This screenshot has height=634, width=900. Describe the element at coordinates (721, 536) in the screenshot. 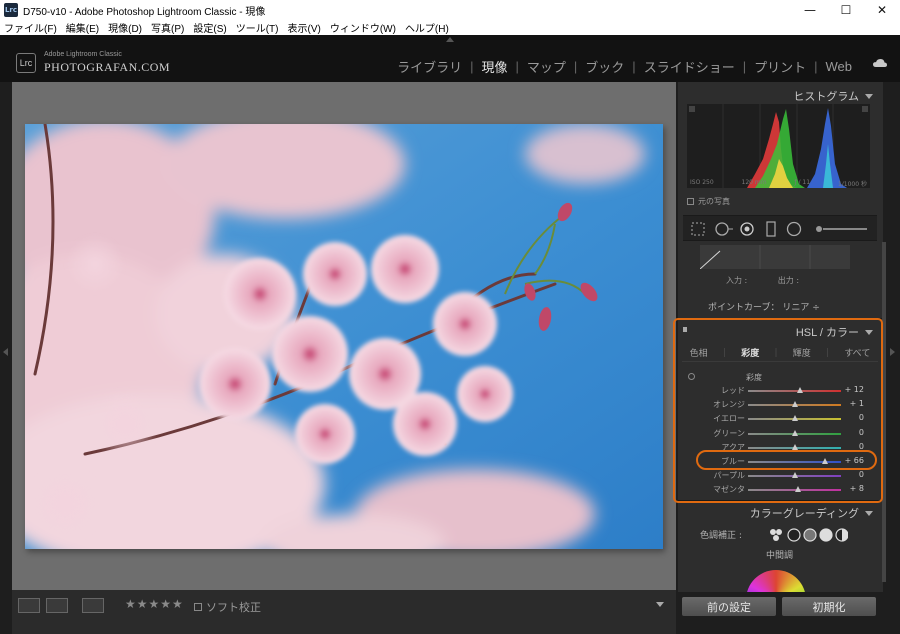

I see `color-grading-mode-label: 色調補正 :` at that location.